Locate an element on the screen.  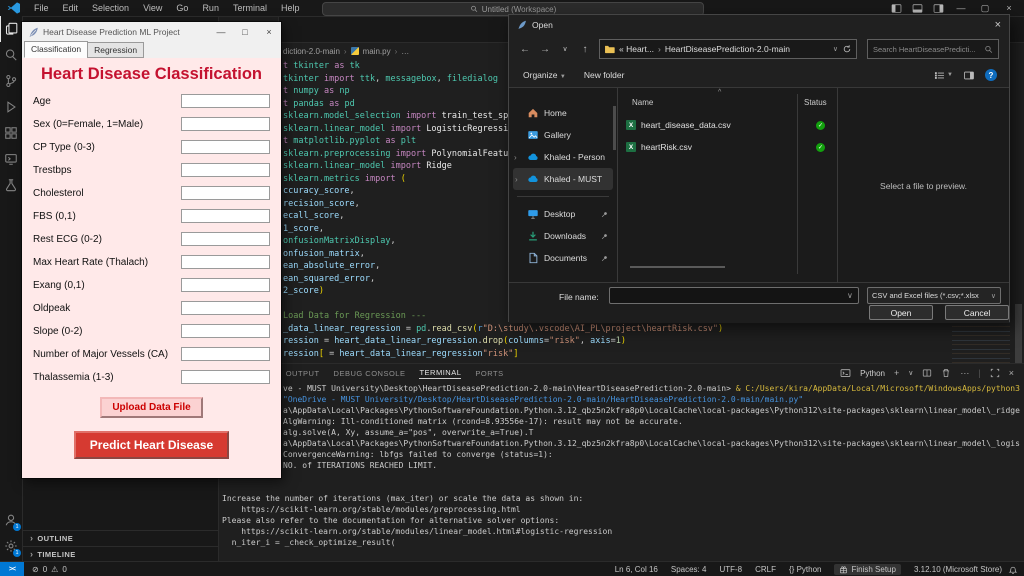
kill-terminal-icon is located at coordinates (946, 373).